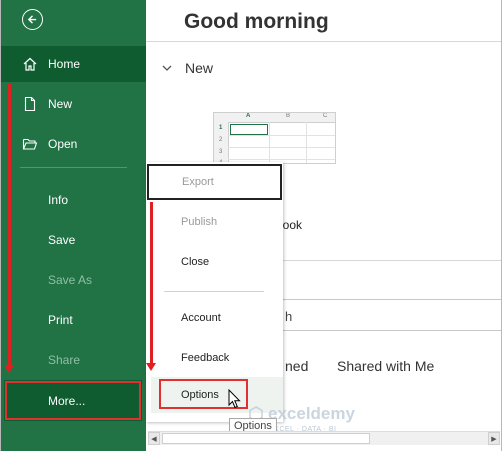 This screenshot has width=502, height=451. What do you see at coordinates (256, 21) in the screenshot?
I see `page-title: Good morning` at bounding box center [256, 21].